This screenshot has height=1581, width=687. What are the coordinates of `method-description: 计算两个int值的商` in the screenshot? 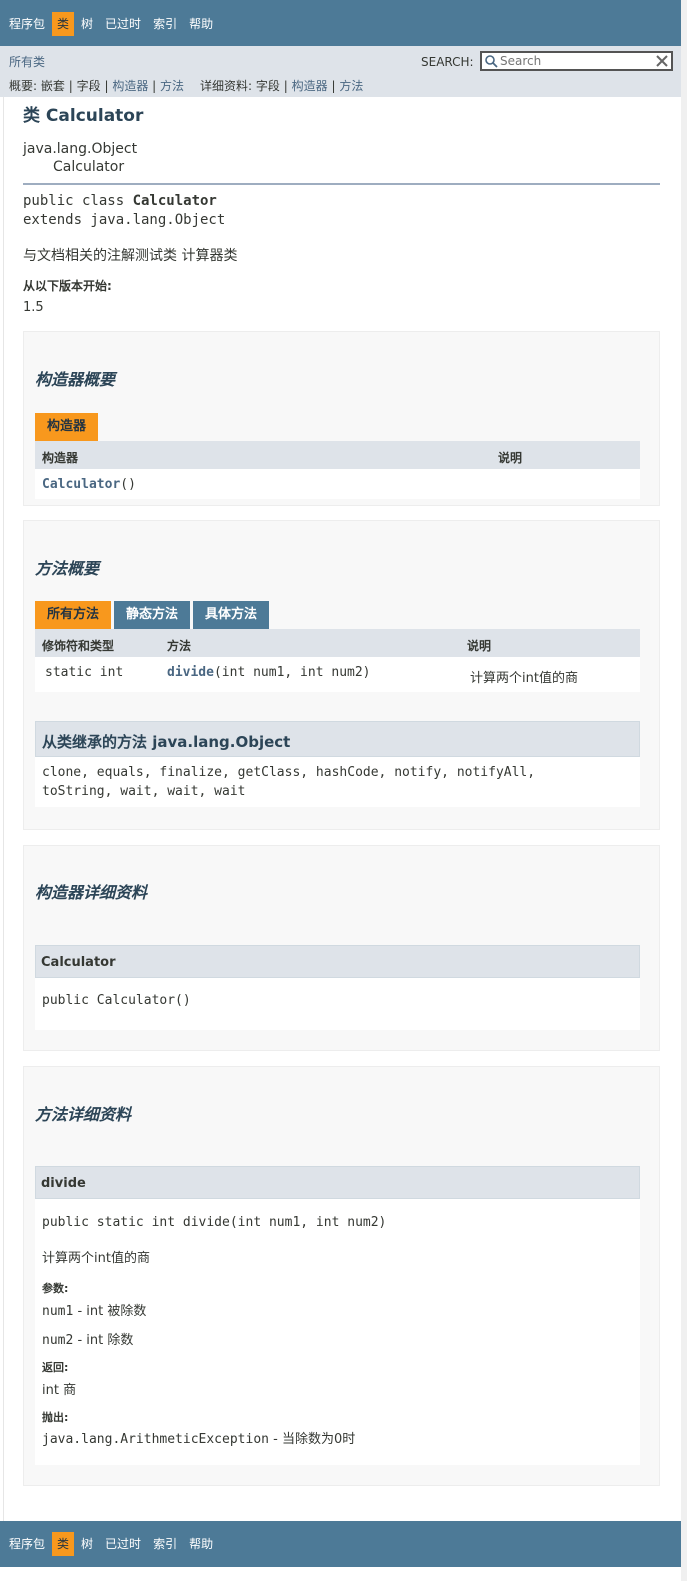 It's located at (524, 678).